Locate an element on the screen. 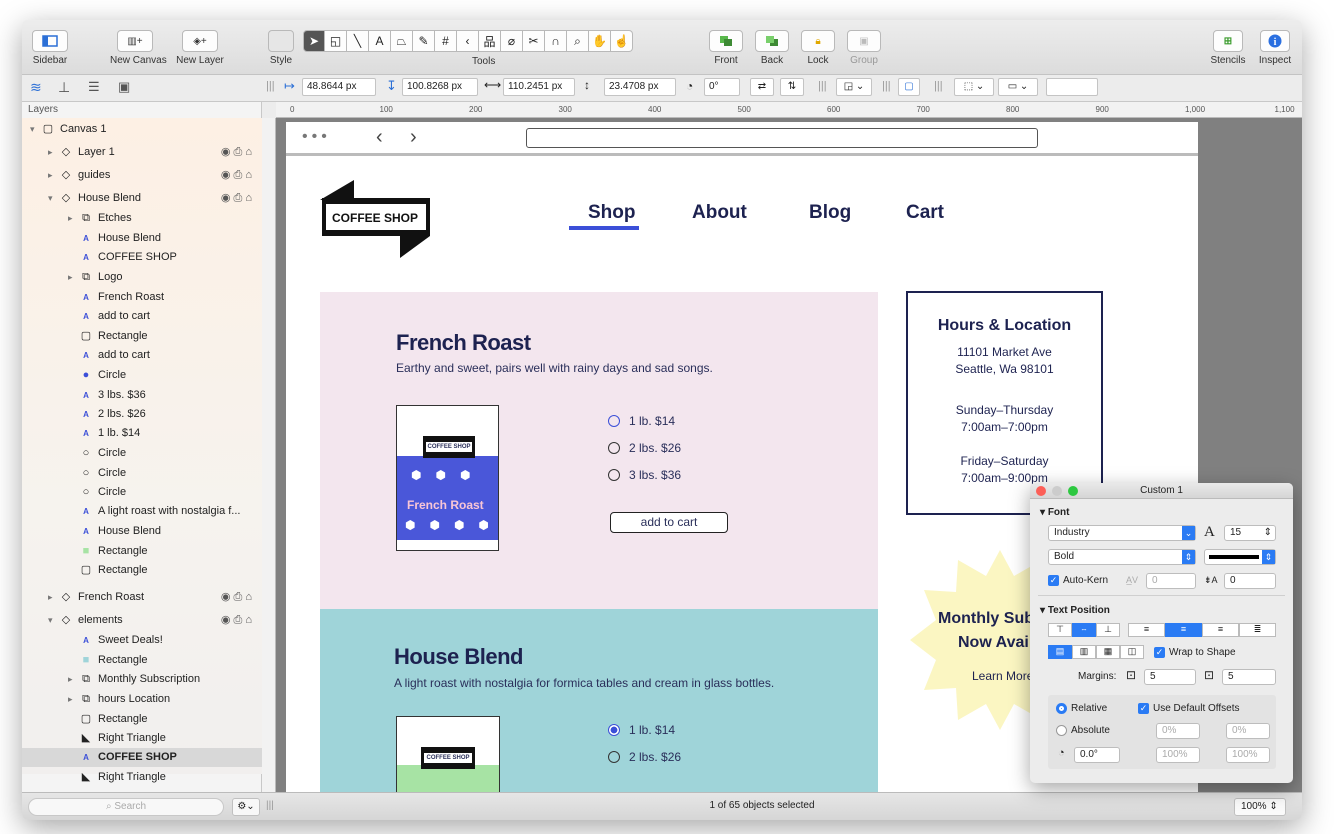 Image resolution: width=1334 pixels, height=834 pixels. font-weight-select: Bold ⇕ is located at coordinates (1122, 557).